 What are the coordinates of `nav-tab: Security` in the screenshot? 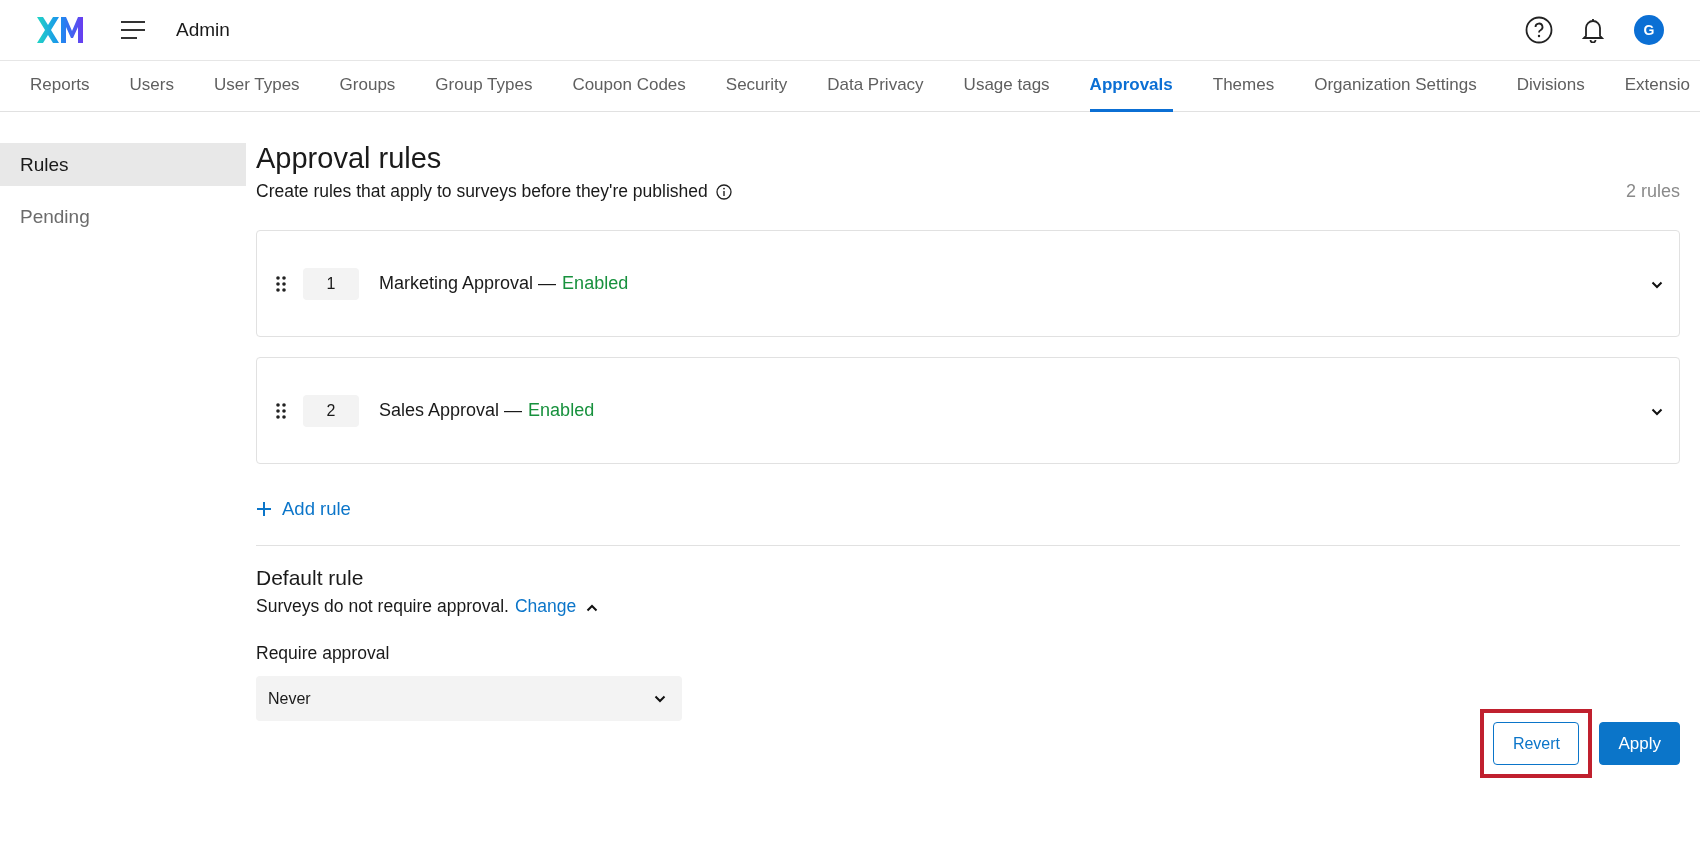 It's located at (756, 86).